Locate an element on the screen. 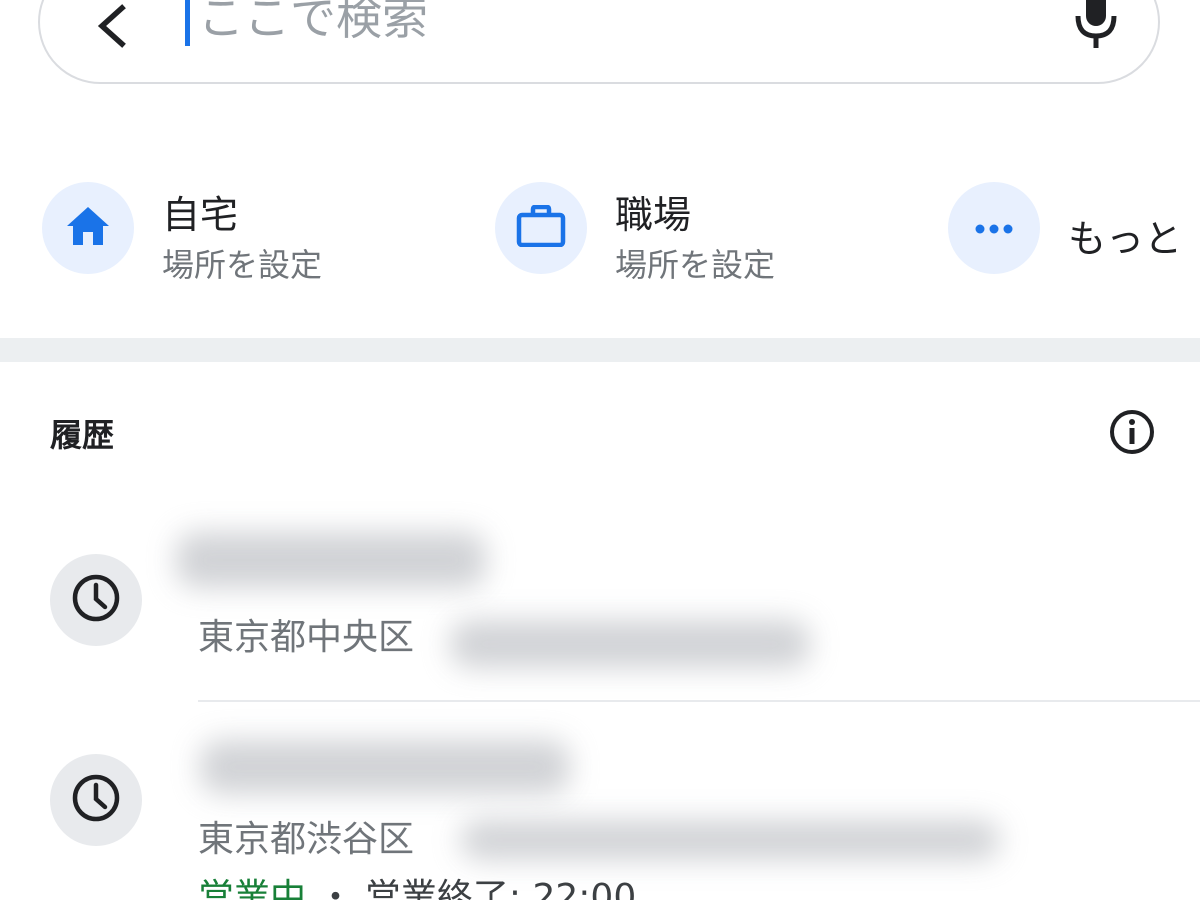 The height and width of the screenshot is (900, 1200). history-address: 東京都渋谷区 is located at coordinates (306, 839).